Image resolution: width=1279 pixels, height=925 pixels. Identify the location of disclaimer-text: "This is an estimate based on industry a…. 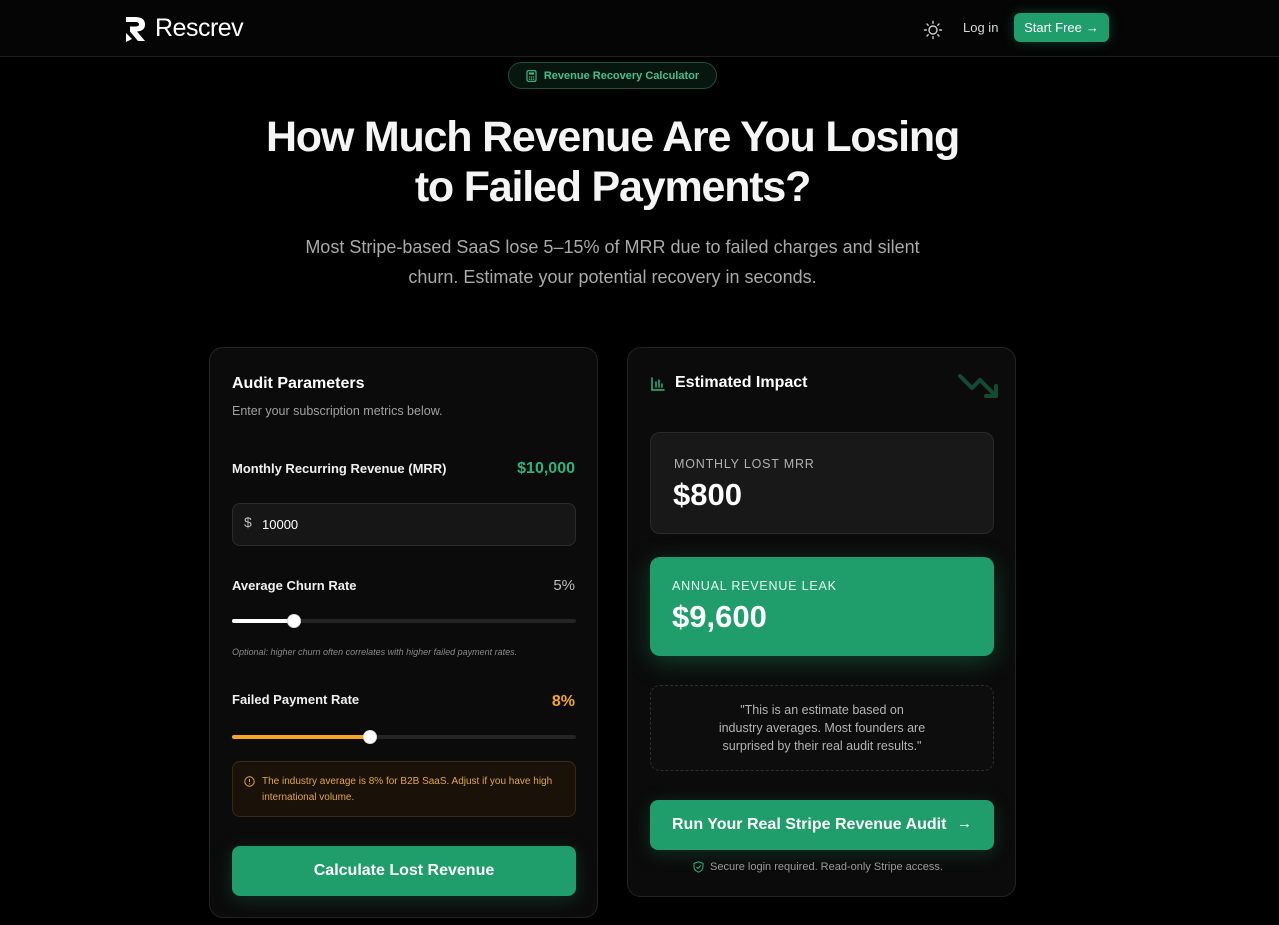
(822, 728).